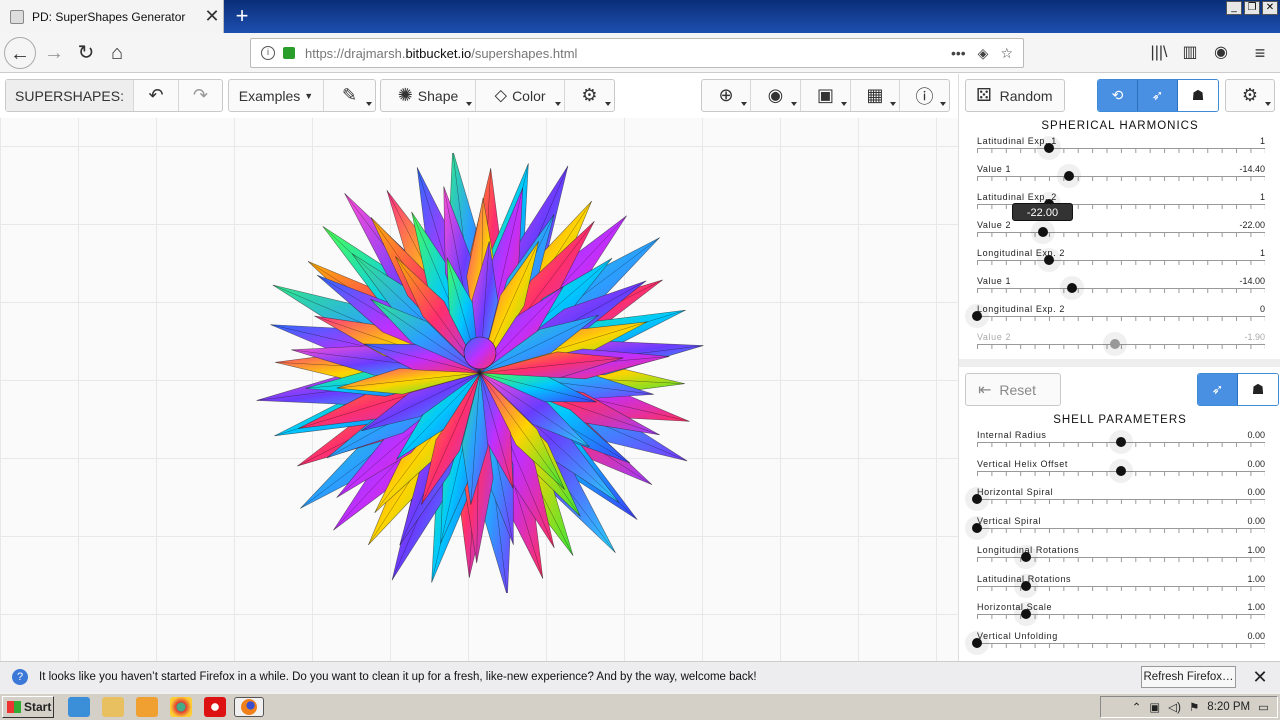  I want to click on browser-tab: PD: SuperShapes Generator ✕, so click(112, 16).